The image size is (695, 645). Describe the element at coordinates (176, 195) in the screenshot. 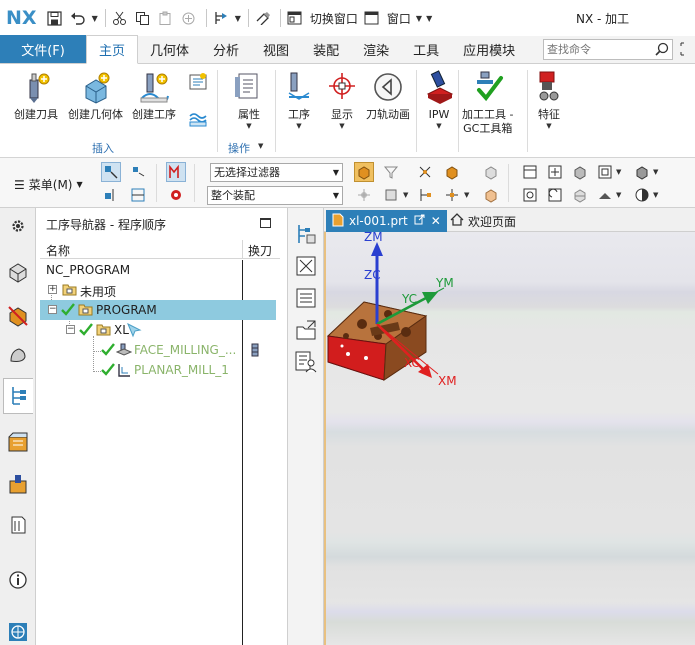

I see `select-group-icon` at that location.